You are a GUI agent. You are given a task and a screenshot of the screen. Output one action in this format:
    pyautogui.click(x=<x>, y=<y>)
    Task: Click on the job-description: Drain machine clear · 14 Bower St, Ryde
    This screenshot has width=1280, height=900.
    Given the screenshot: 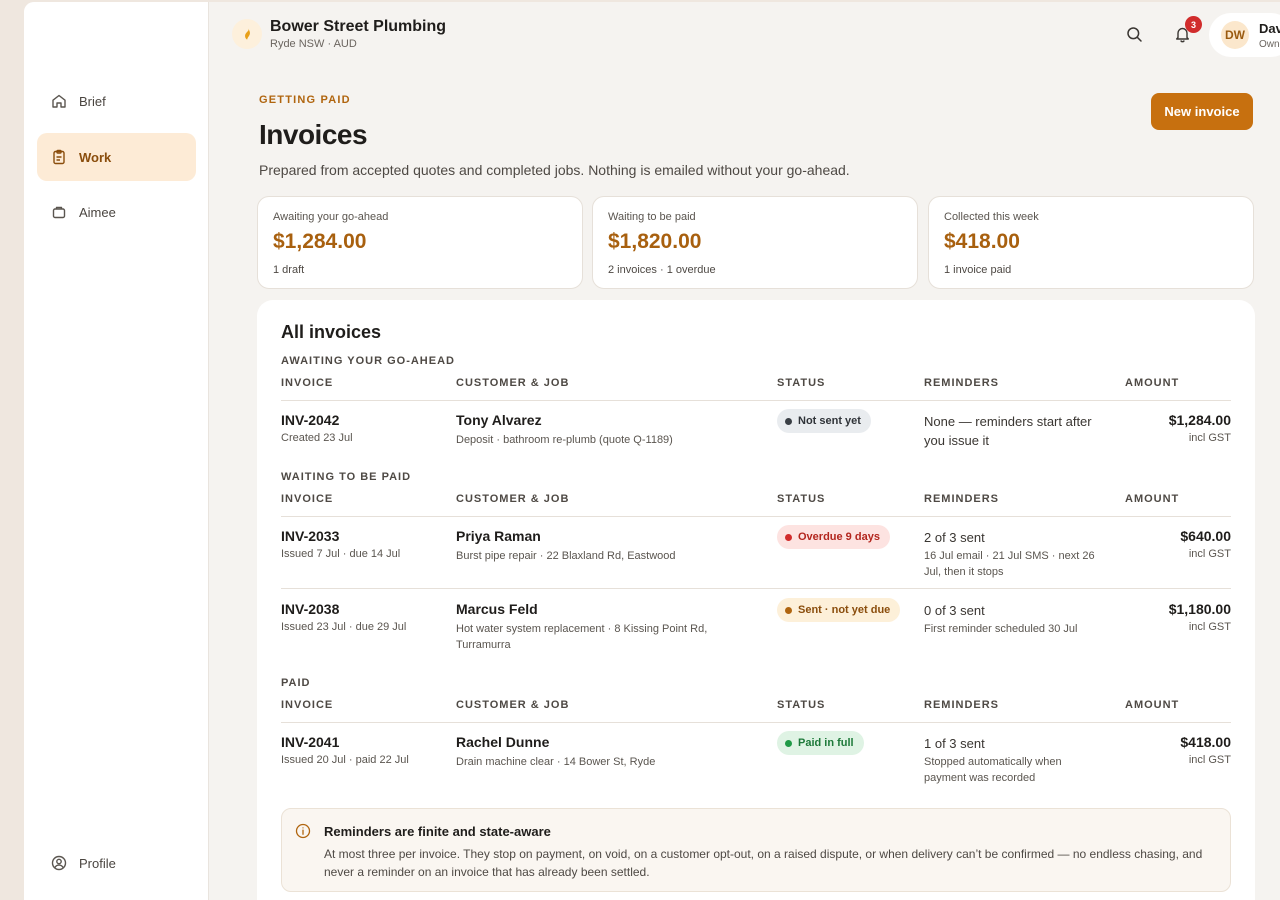 What is the action you would take?
    pyautogui.click(x=556, y=762)
    